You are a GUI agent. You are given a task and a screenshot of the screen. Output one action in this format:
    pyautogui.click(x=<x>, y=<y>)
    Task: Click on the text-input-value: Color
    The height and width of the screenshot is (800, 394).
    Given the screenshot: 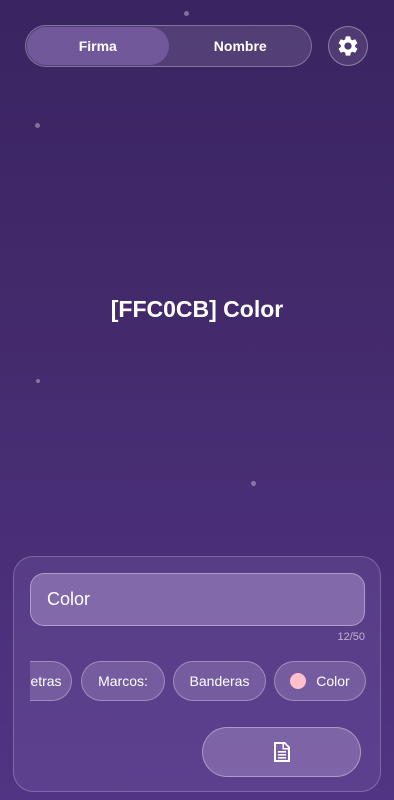 What is the action you would take?
    pyautogui.click(x=69, y=599)
    